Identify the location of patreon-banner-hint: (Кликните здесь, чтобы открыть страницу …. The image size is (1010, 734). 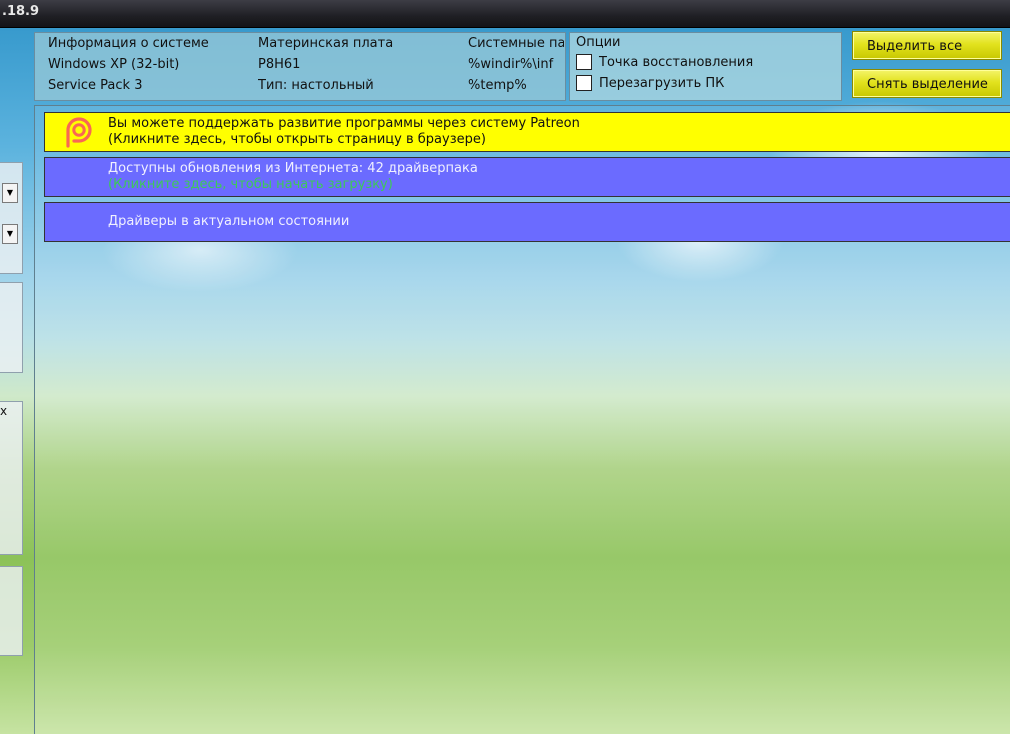
(297, 139).